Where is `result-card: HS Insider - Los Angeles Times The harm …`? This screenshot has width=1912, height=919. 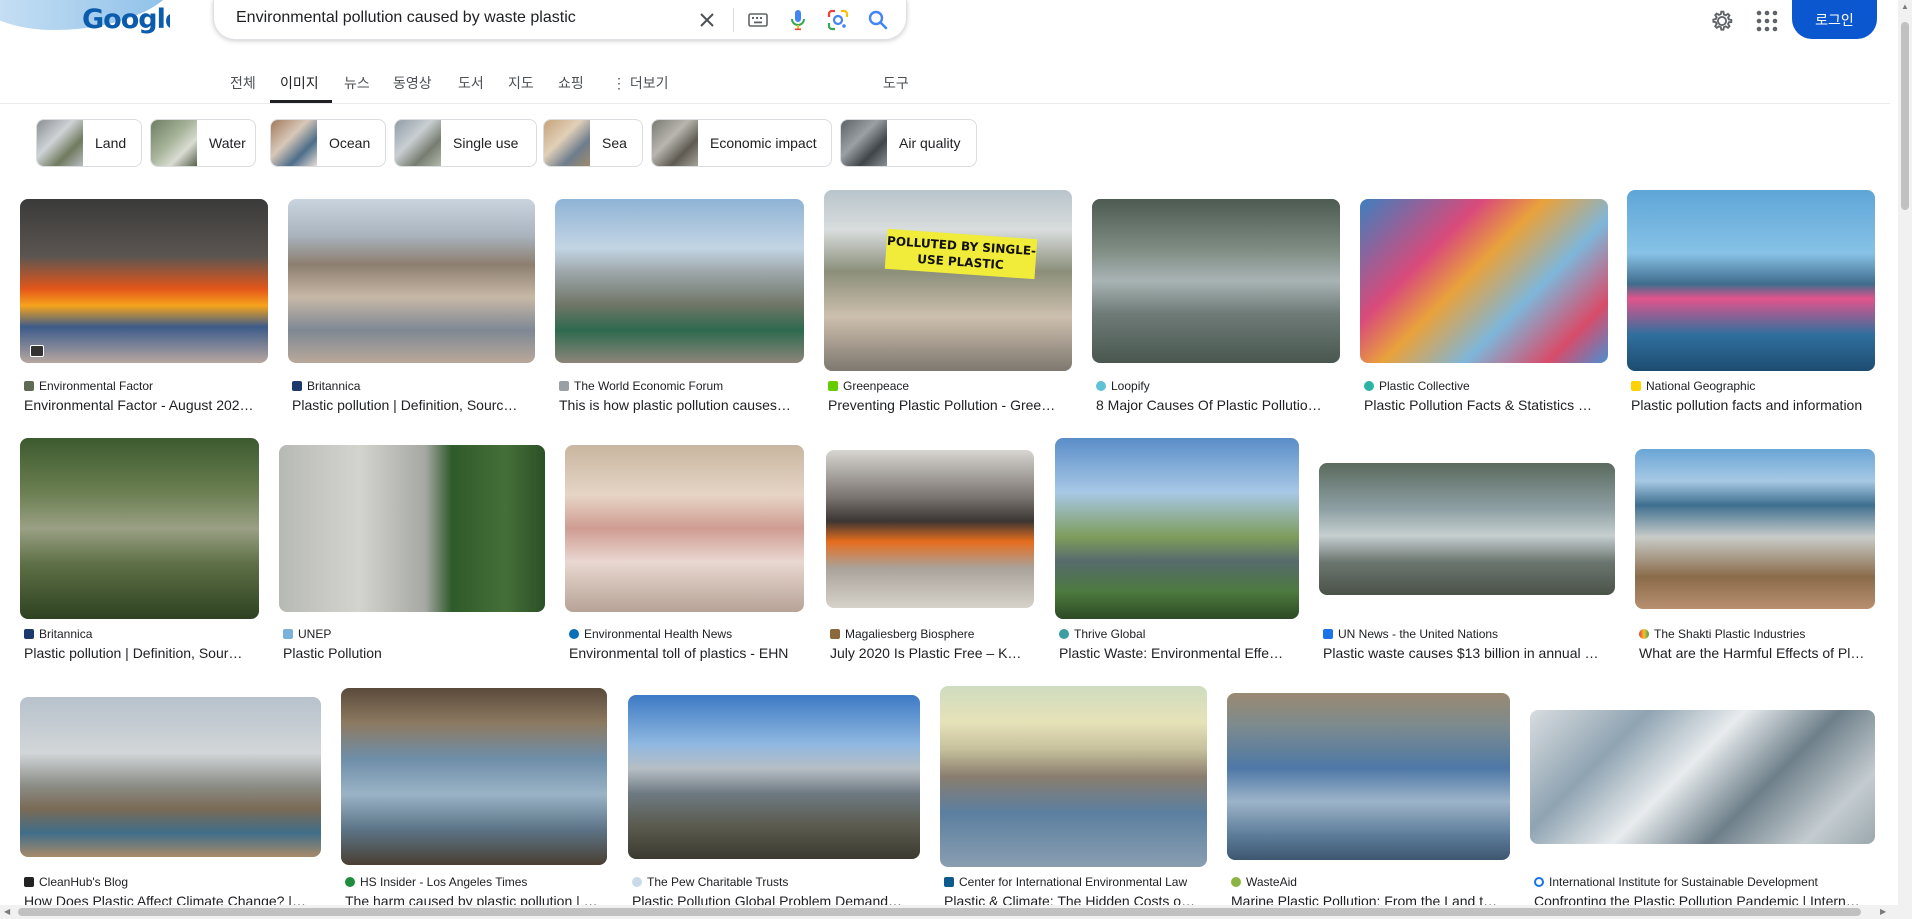 result-card: HS Insider - Los Angeles Times The harm … is located at coordinates (474, 798).